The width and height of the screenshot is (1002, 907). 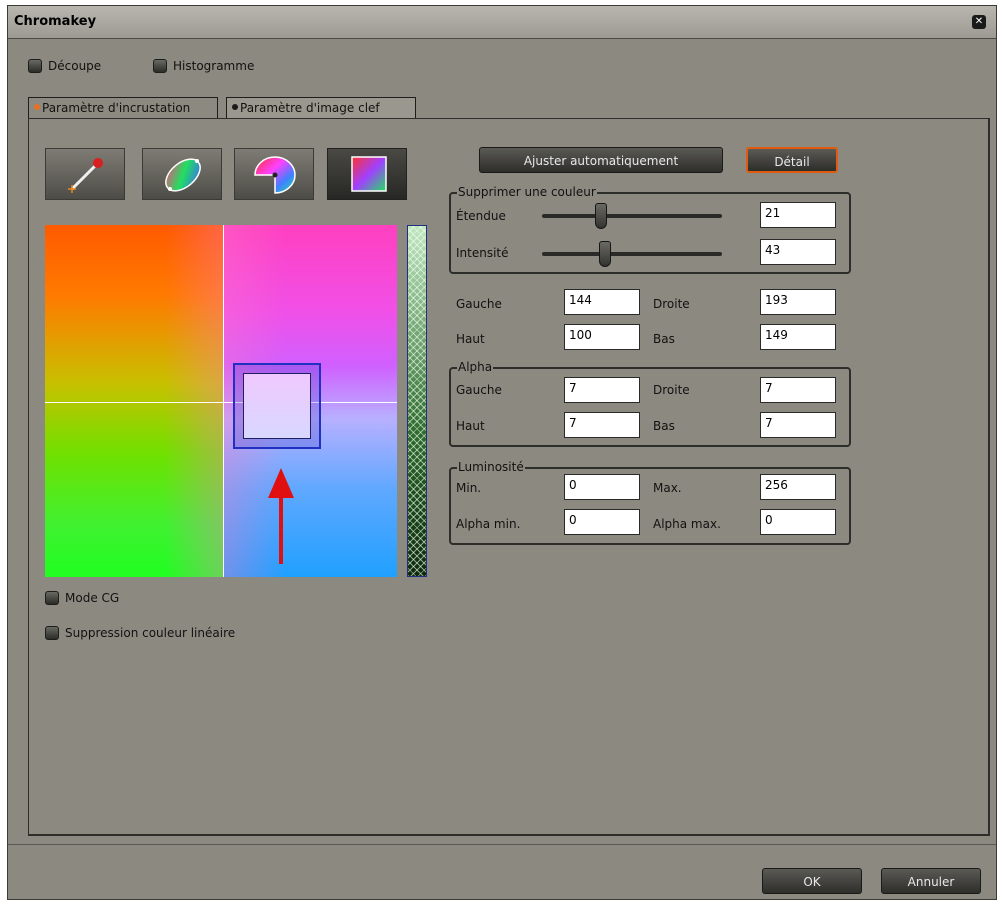 I want to click on ellipse-tool-button, so click(x=182, y=174).